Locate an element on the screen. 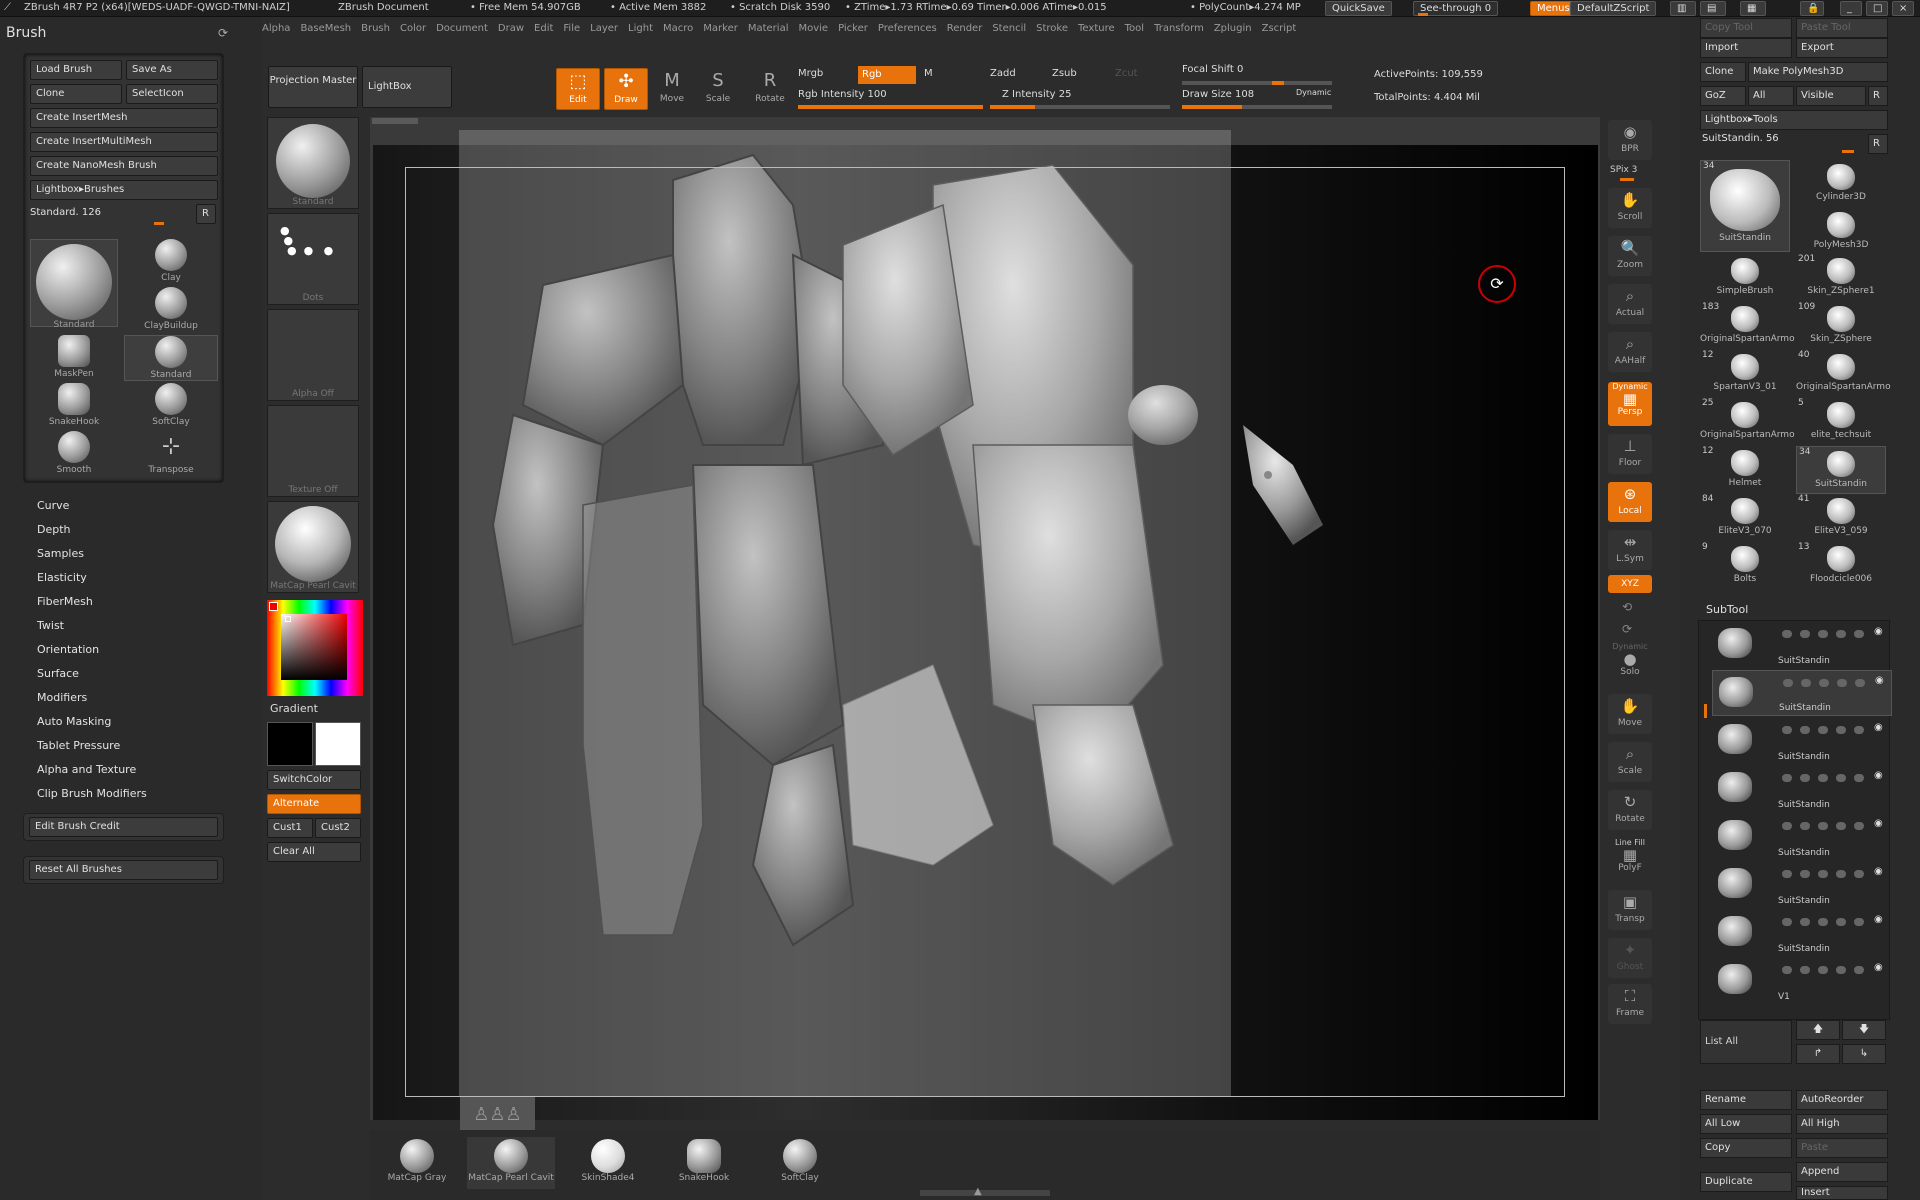 The height and width of the screenshot is (1200, 1920). list-all-button: List All is located at coordinates (1746, 1042).